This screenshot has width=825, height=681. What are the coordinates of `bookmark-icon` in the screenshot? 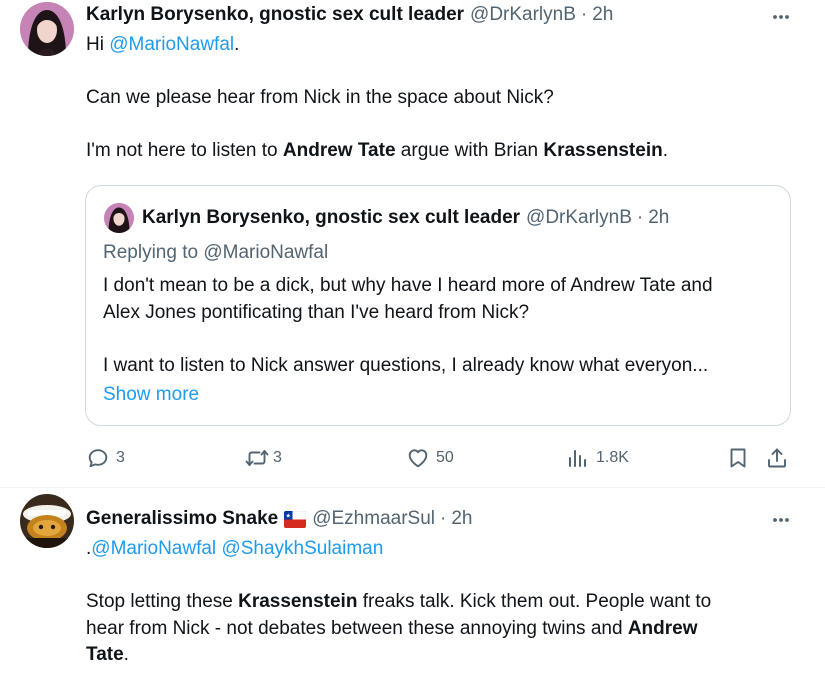 It's located at (738, 458).